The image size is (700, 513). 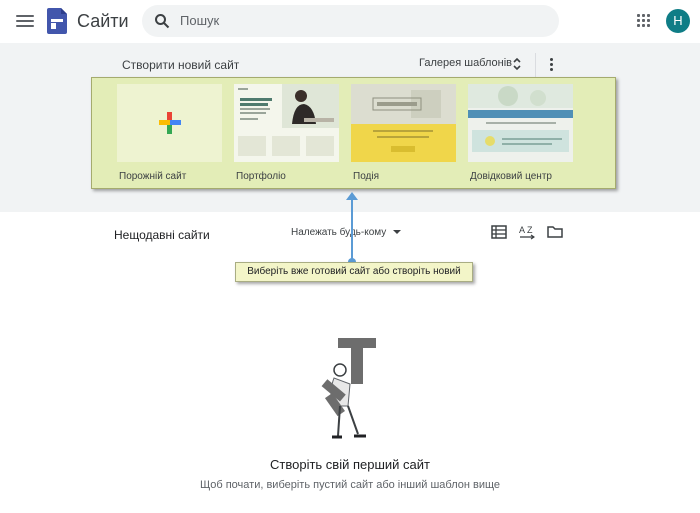 I want to click on search-bar: Пошук, so click(x=350, y=21).